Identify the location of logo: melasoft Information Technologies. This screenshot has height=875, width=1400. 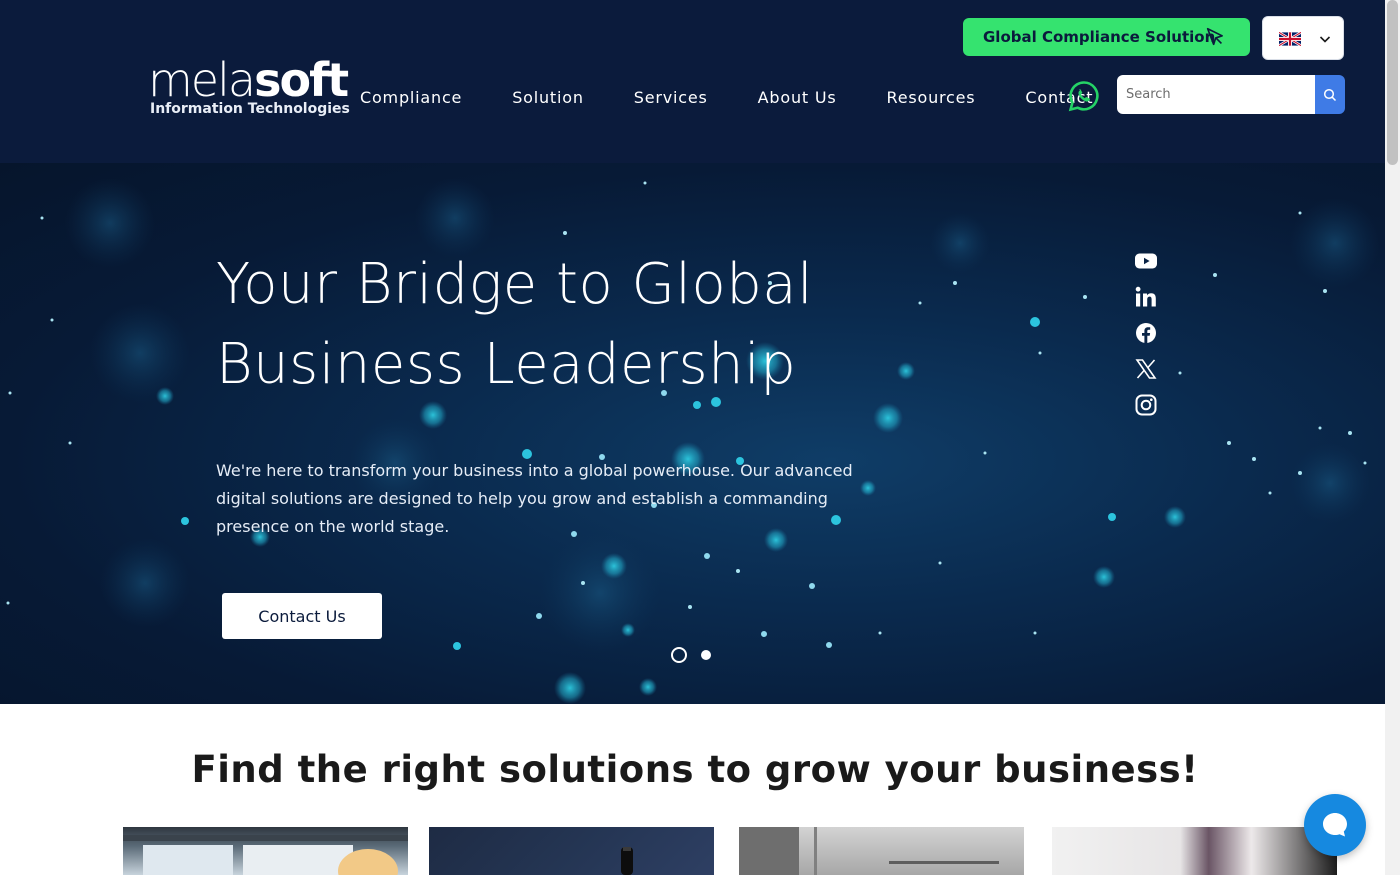
(249, 91).